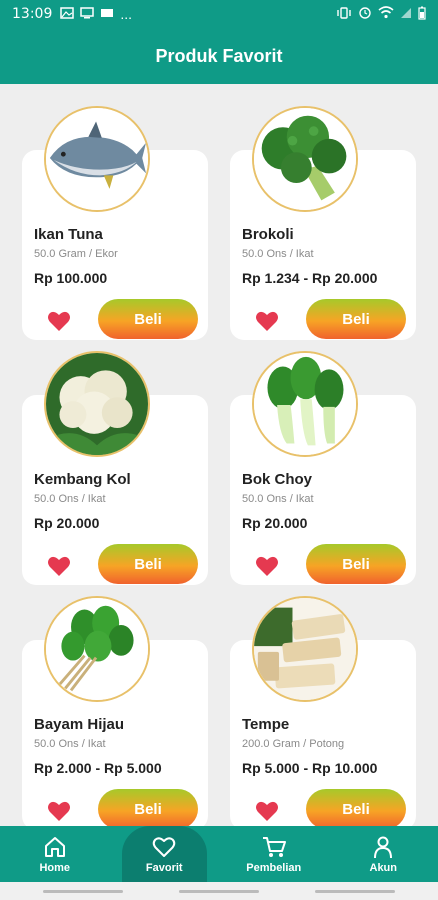  Describe the element at coordinates (71, 278) in the screenshot. I see `product-price: Rp 100.000` at that location.